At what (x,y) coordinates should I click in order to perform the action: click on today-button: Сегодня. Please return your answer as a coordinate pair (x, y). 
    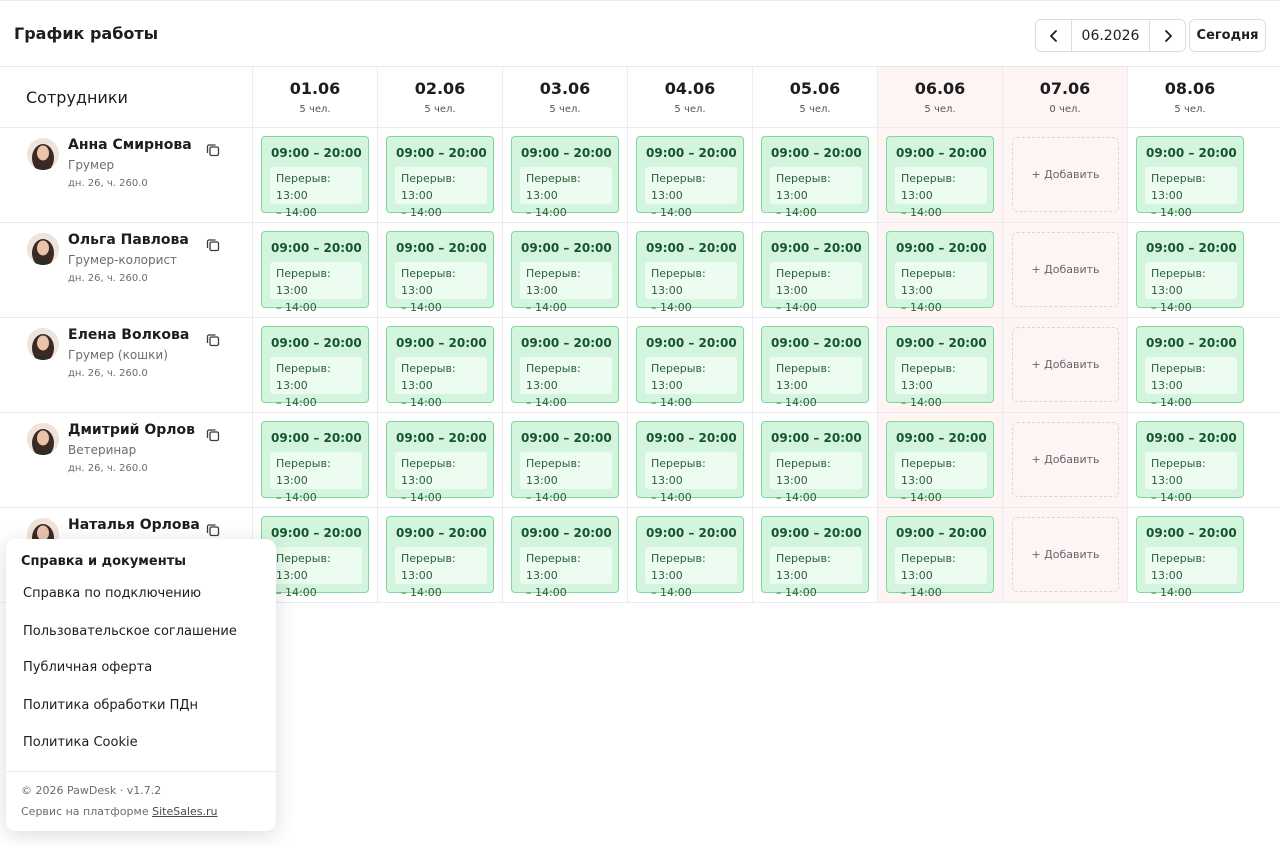
    Looking at the image, I should click on (1227, 35).